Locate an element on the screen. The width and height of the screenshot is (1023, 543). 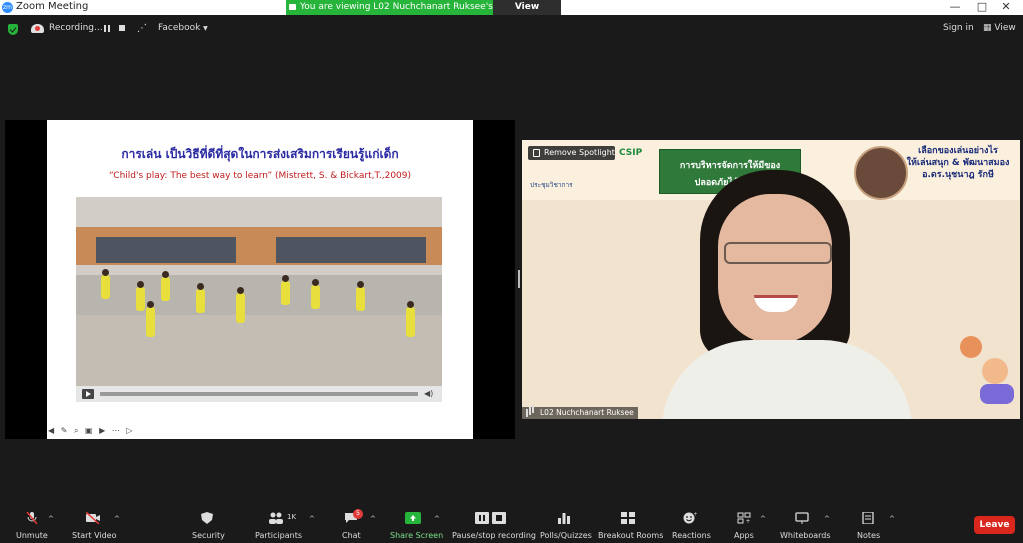
security-button: Security is located at coordinates (209, 523).